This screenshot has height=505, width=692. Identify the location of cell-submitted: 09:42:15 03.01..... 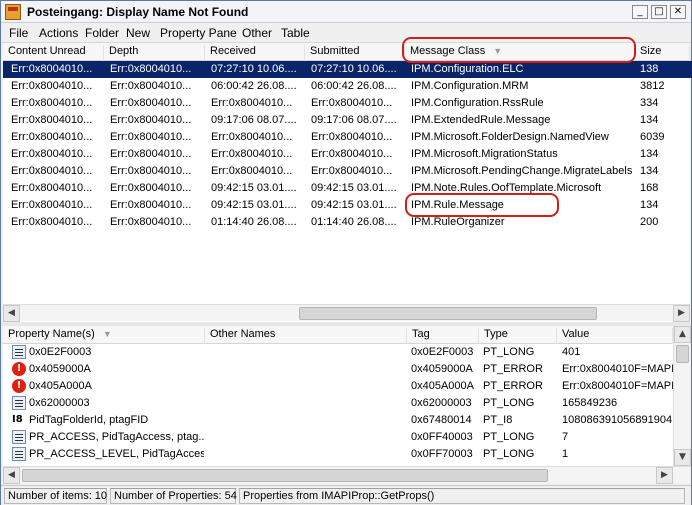
(354, 205).